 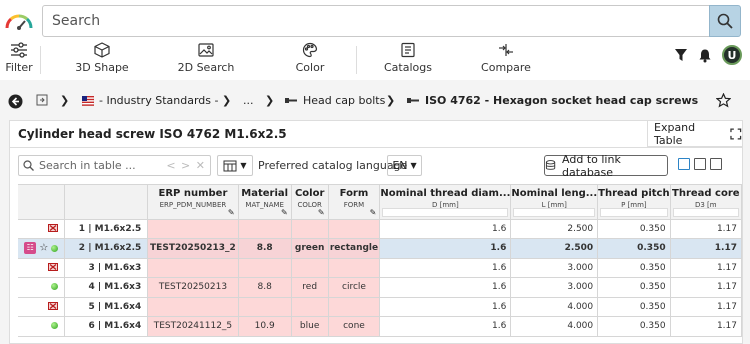 I want to click on 2d-search-button: 2D Search, so click(x=206, y=60).